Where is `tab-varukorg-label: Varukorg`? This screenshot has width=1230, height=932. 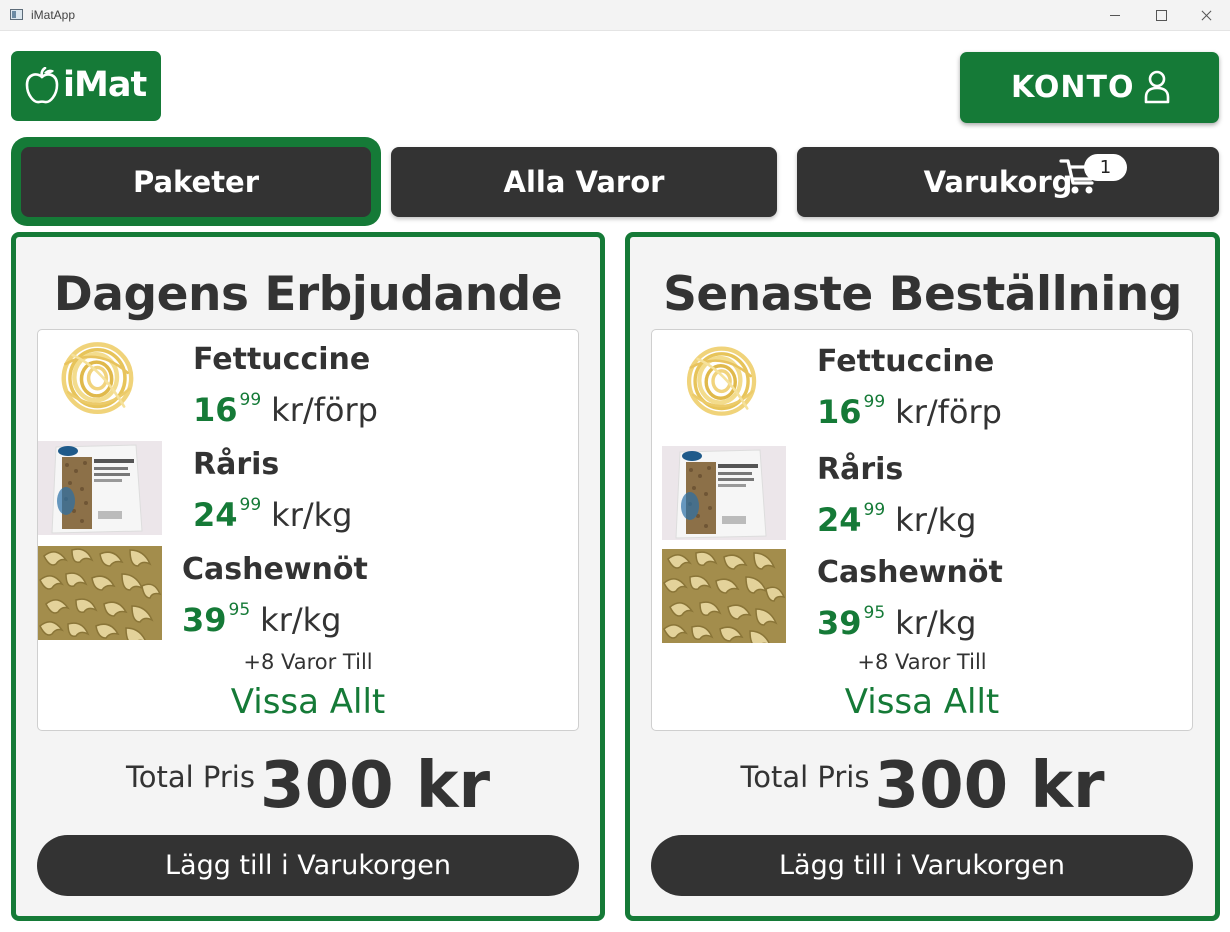 tab-varukorg-label: Varukorg is located at coordinates (998, 182).